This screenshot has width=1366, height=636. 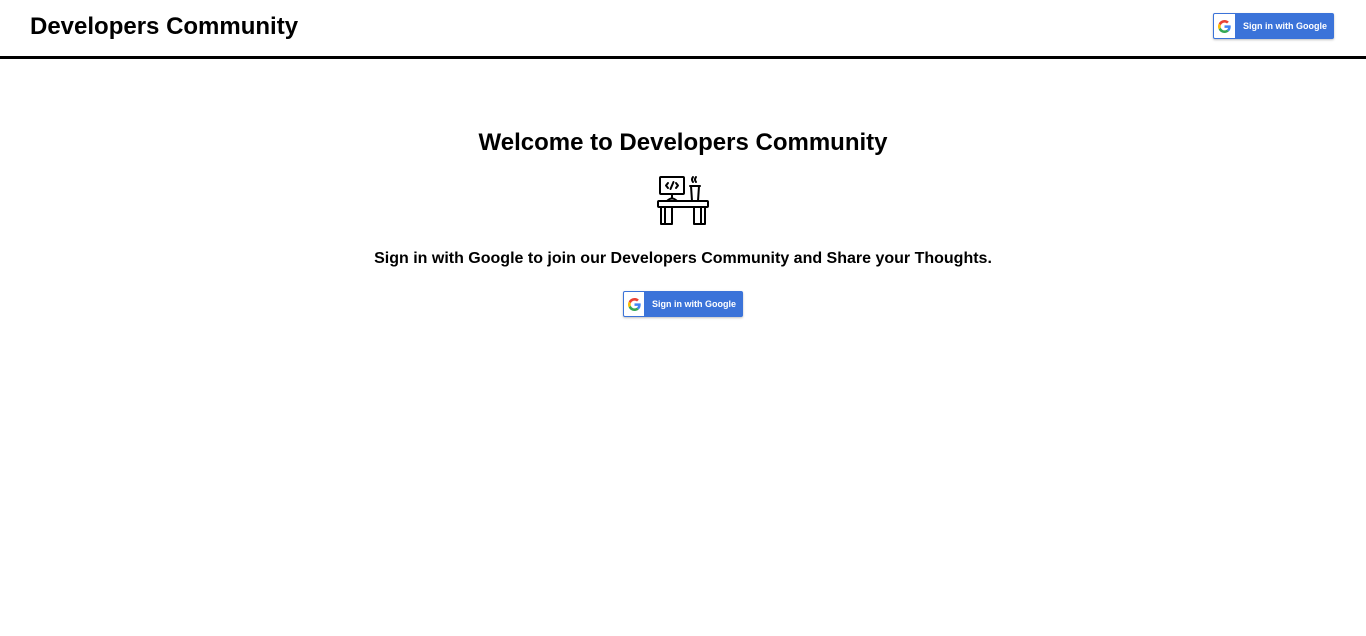 I want to click on main-google-signin-button: Sign in with Google, so click(x=683, y=304).